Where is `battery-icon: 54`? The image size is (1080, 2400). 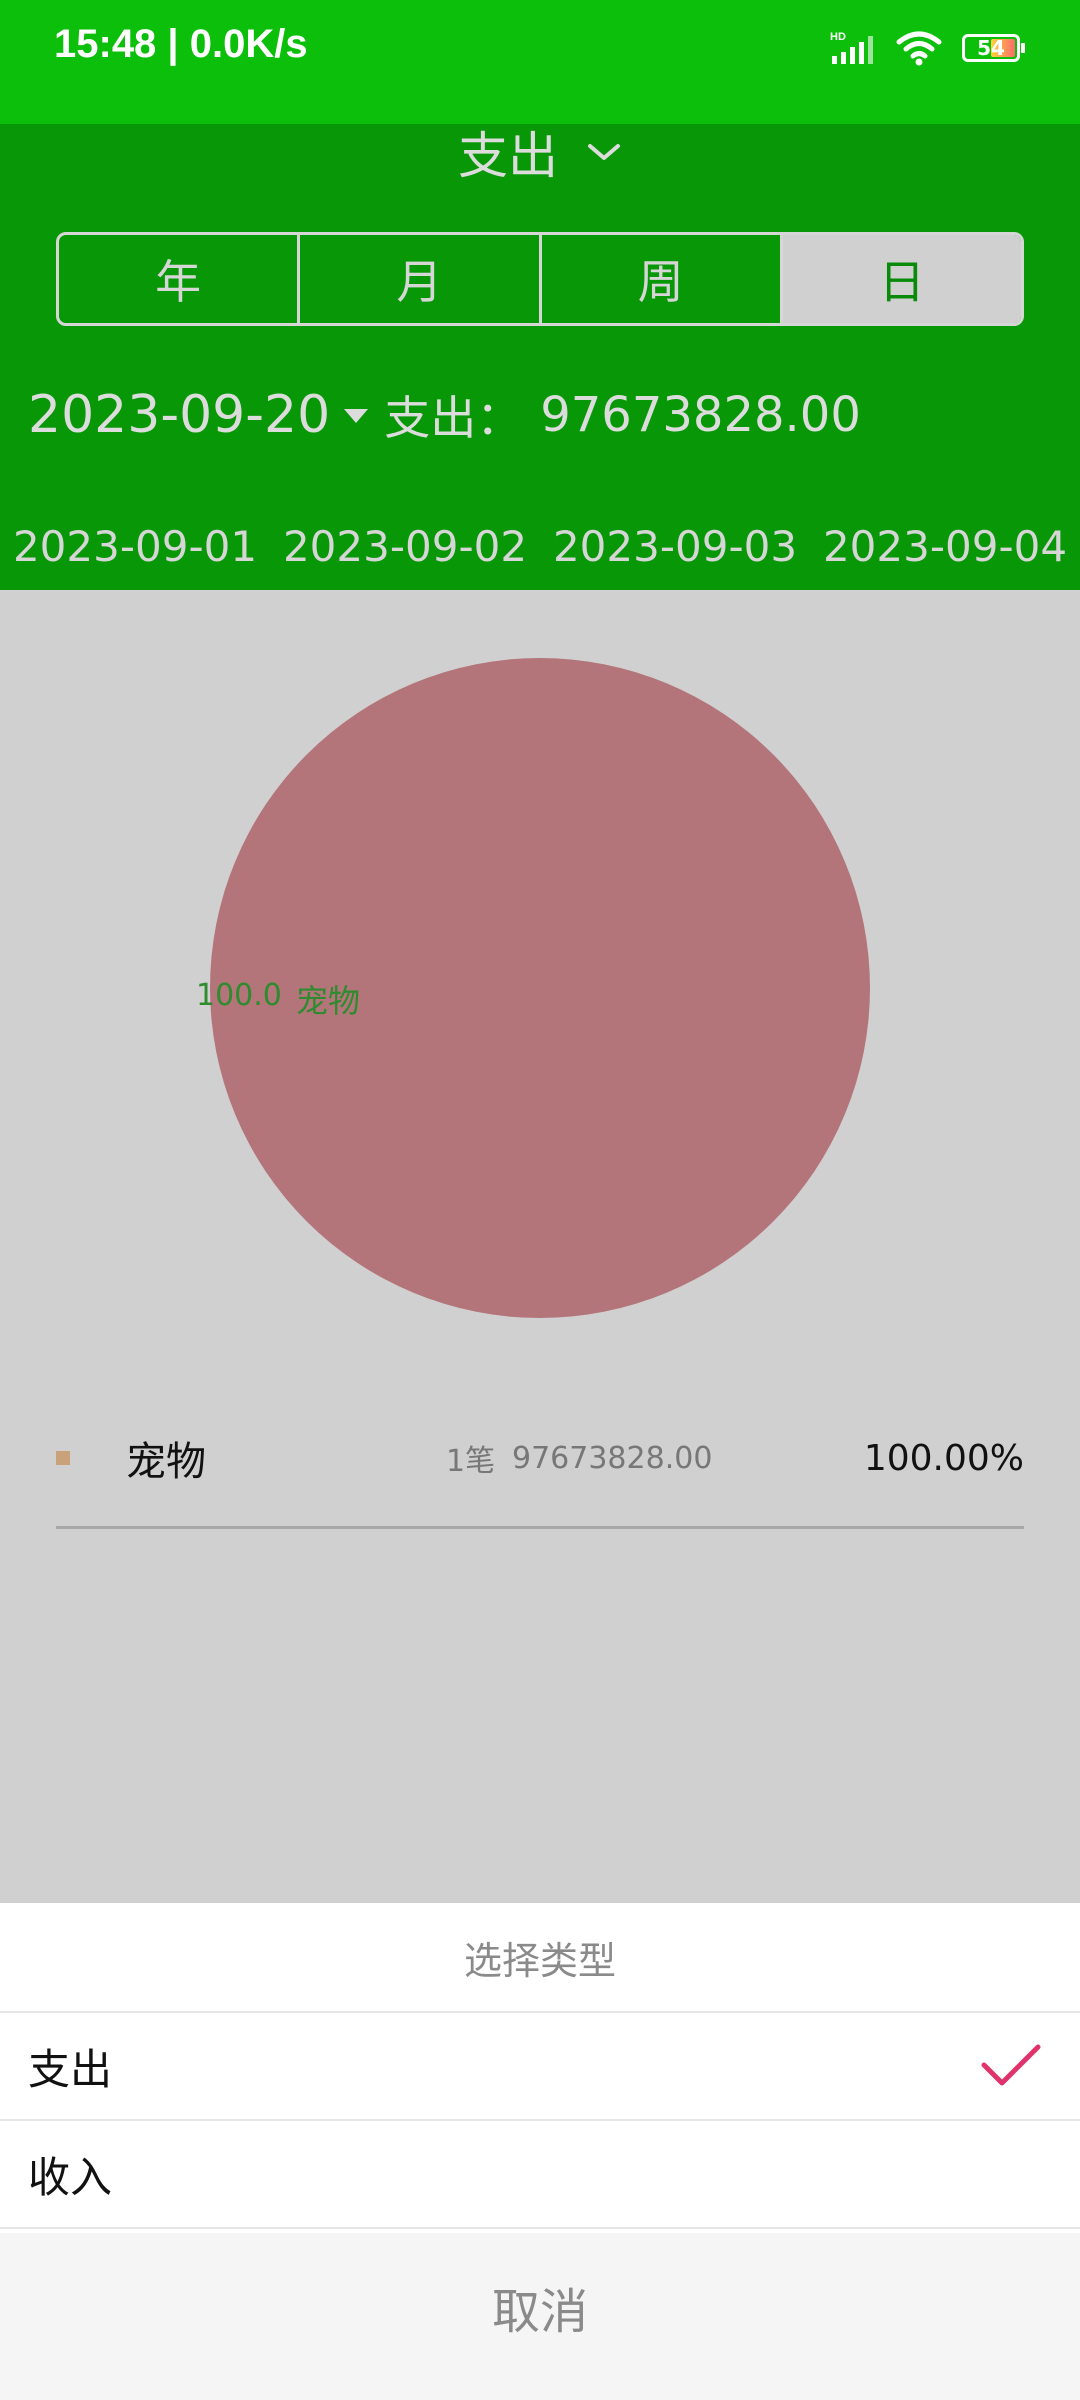 battery-icon: 54 is located at coordinates (993, 48).